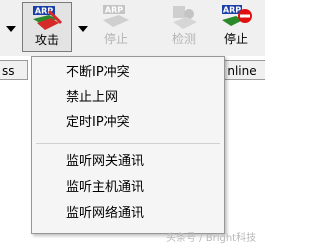 The image size is (320, 247). I want to click on attack-button: ARP 攻击, so click(47, 27).